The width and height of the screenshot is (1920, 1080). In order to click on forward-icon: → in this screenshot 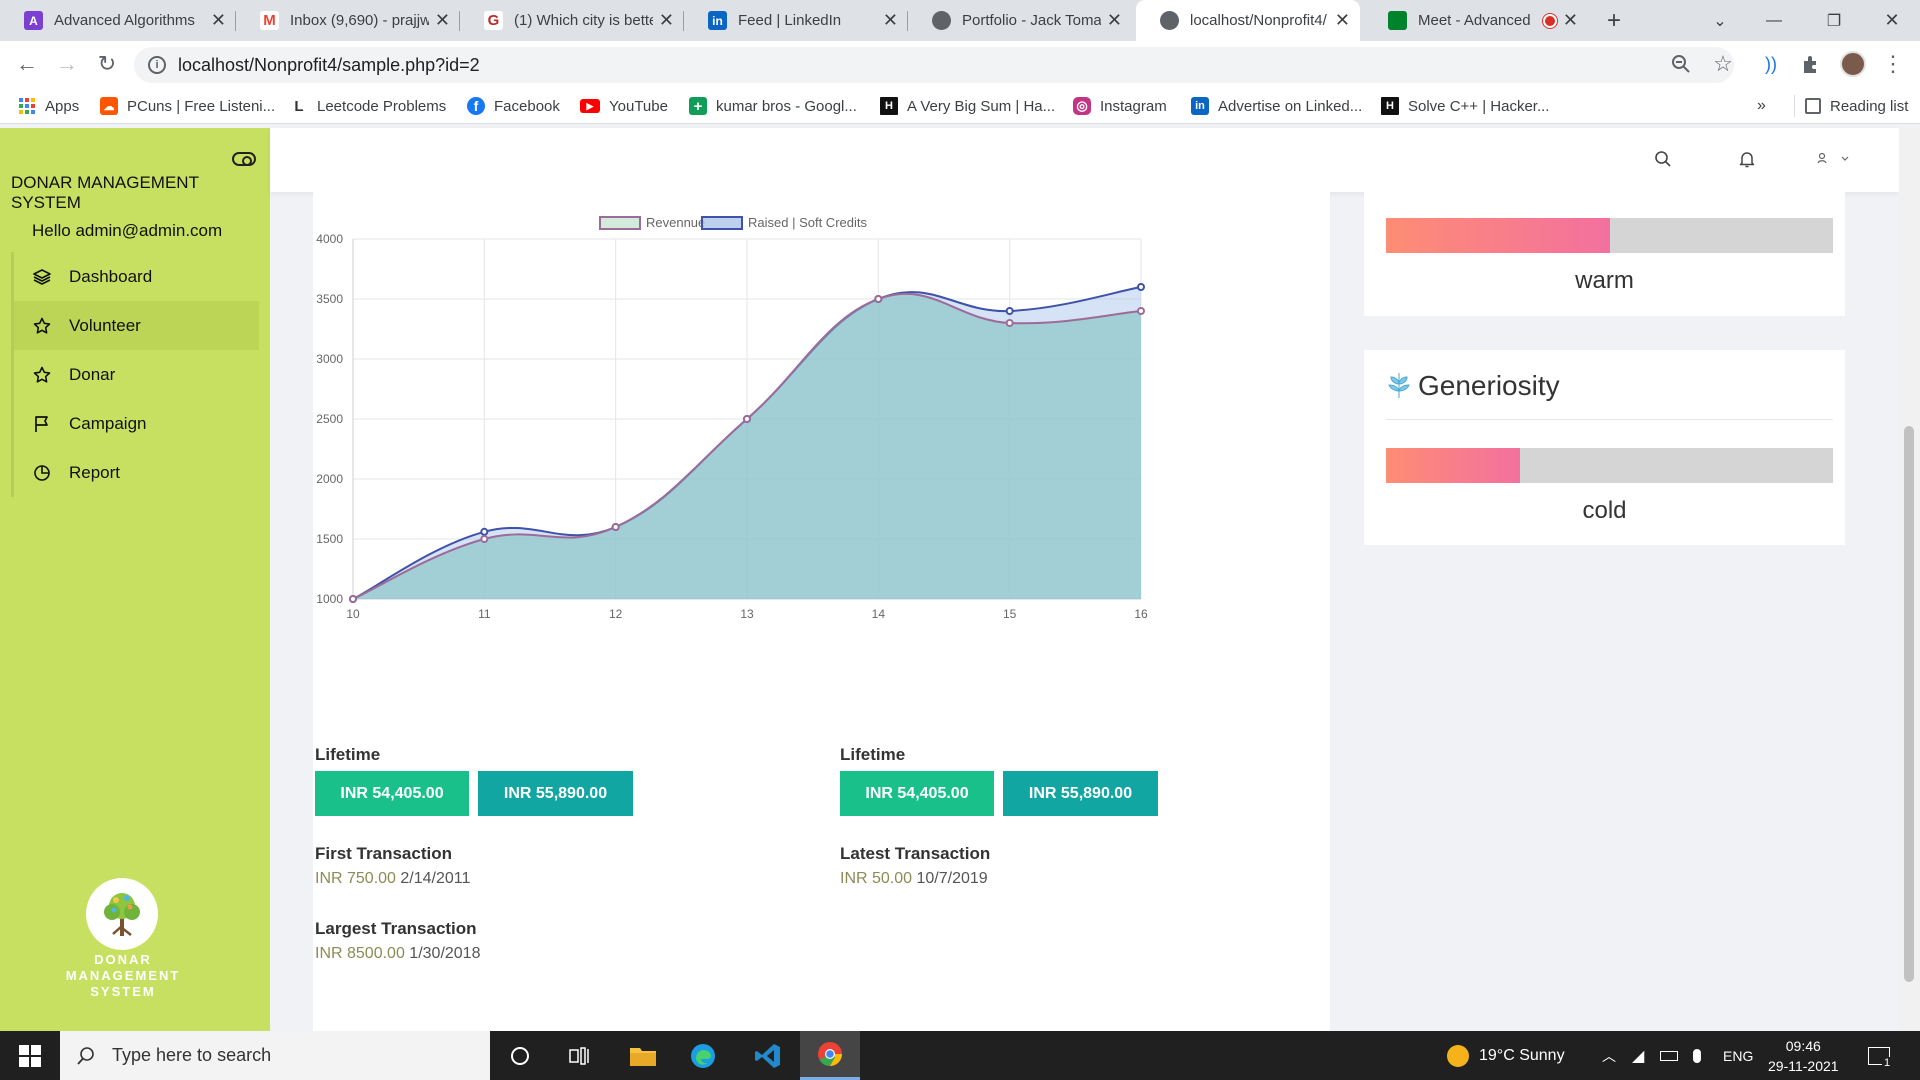, I will do `click(67, 64)`.